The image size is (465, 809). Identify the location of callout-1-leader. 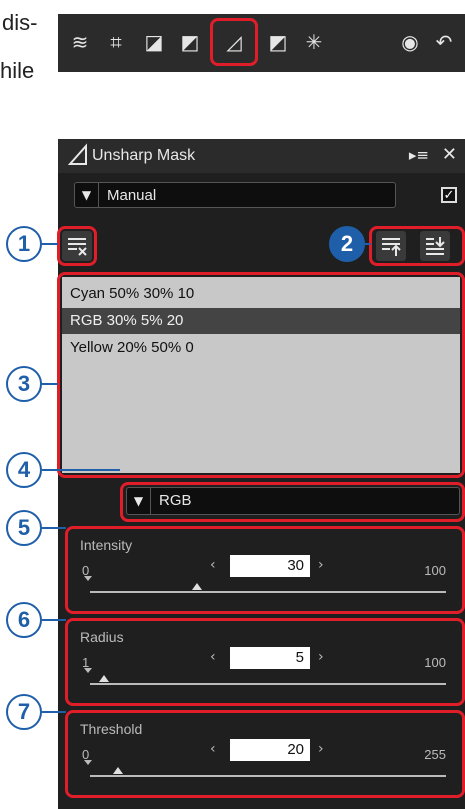
(50, 244).